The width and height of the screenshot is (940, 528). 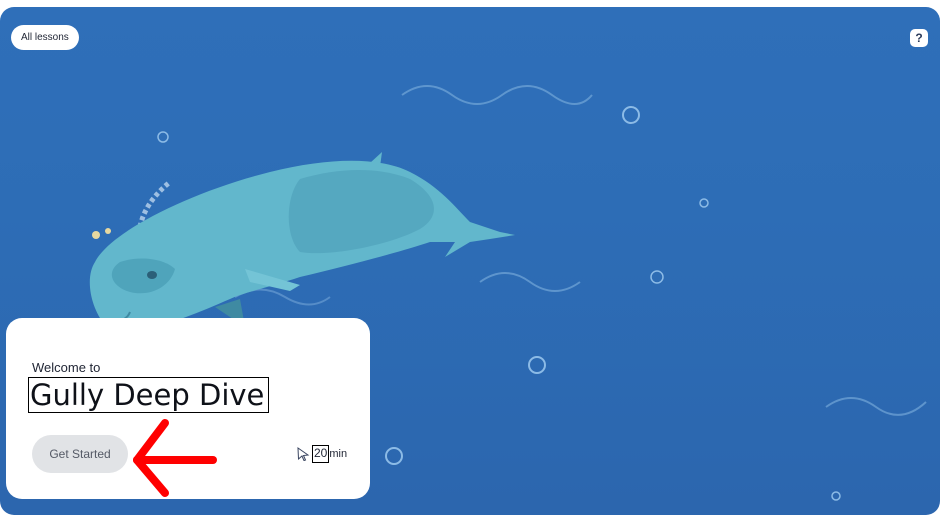 I want to click on lesson-title: Gully Deep Dive, so click(x=148, y=395).